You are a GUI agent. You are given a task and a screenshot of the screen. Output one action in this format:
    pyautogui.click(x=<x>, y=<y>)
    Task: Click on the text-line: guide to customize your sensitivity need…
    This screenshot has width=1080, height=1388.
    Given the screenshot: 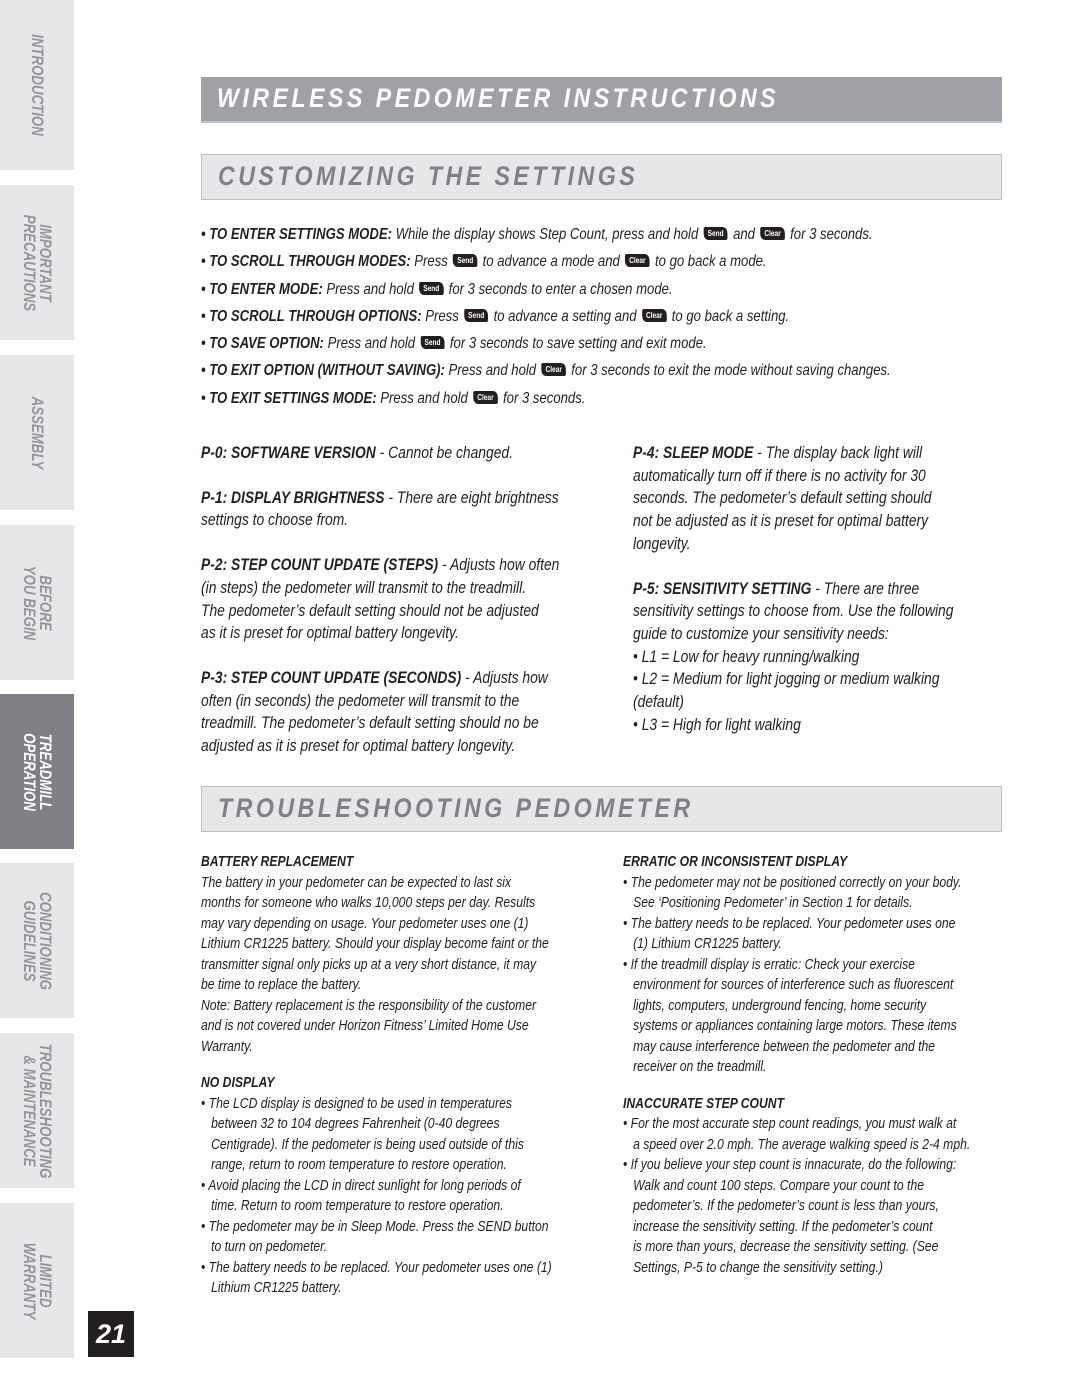 What is the action you would take?
    pyautogui.click(x=792, y=634)
    